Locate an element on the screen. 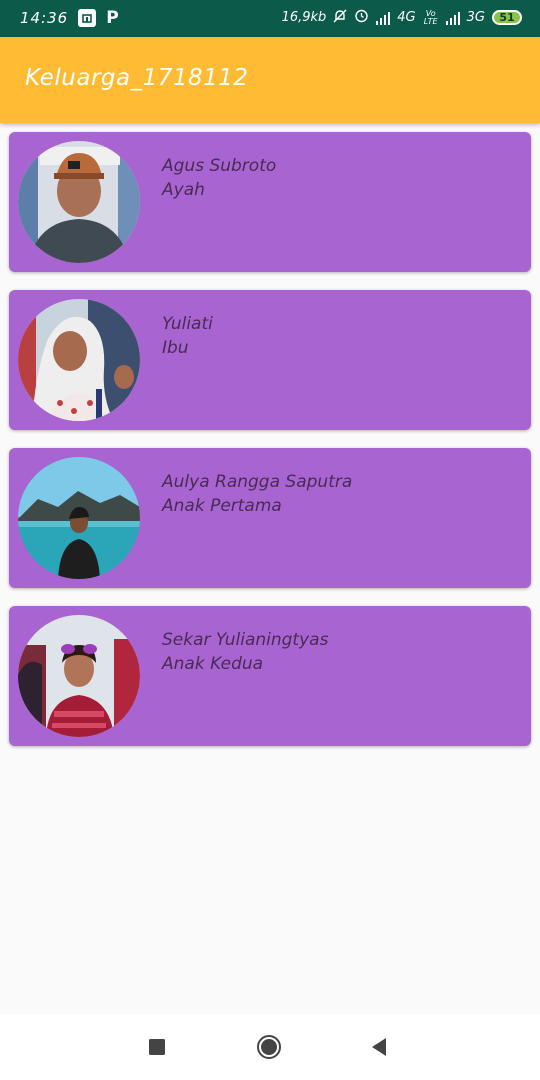 Image resolution: width=540 pixels, height=1080 pixels. signal-strength-icon is located at coordinates (383, 18).